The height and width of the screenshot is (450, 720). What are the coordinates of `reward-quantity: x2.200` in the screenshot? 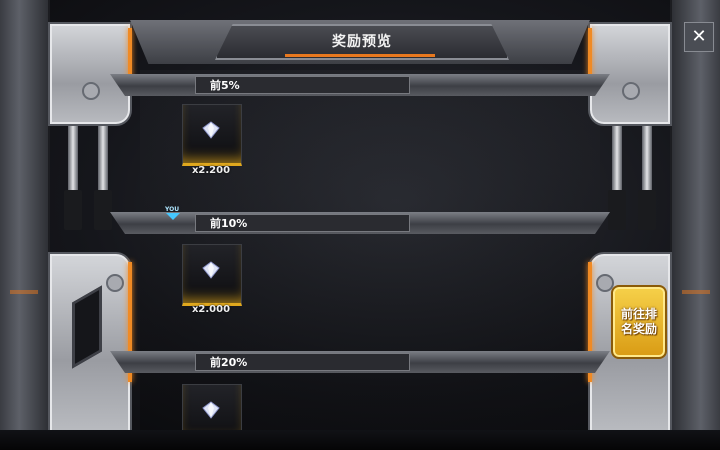 It's located at (211, 170).